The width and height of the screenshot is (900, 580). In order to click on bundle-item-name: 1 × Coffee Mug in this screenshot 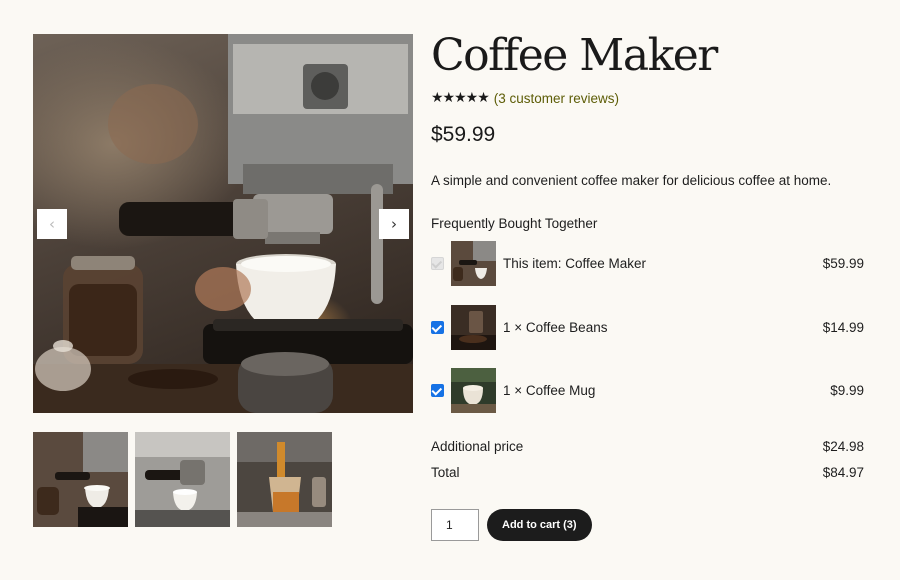, I will do `click(549, 390)`.